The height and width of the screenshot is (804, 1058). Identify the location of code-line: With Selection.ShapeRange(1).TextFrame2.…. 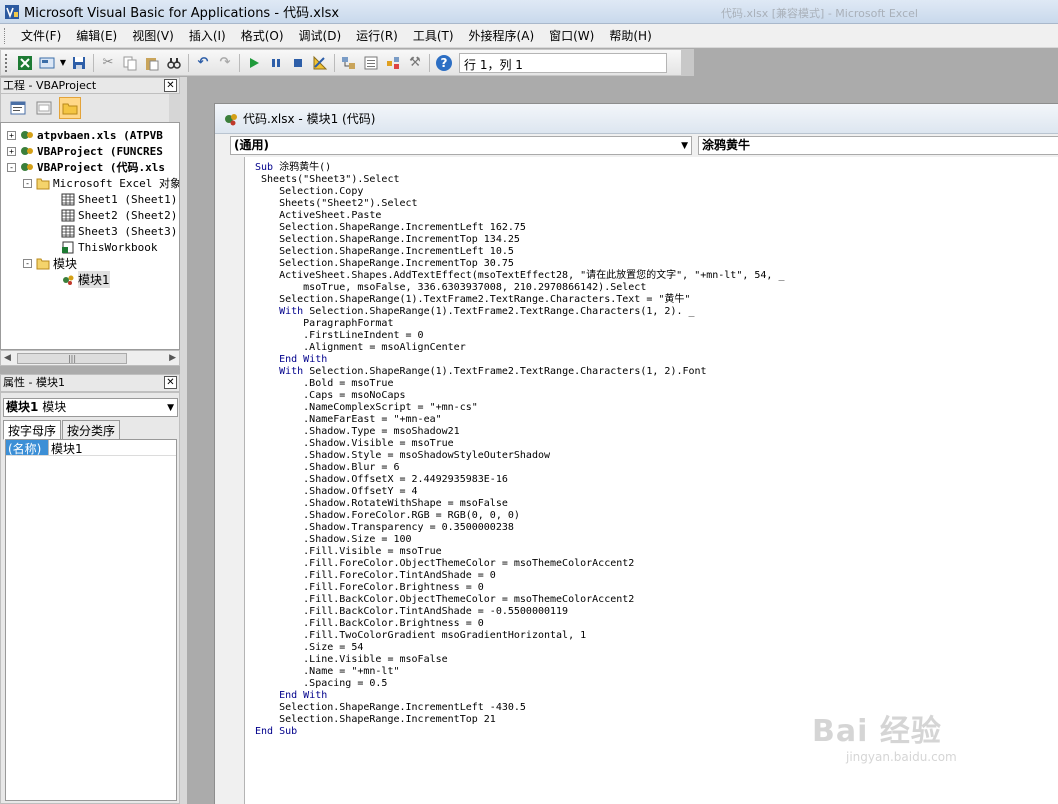
(520, 372).